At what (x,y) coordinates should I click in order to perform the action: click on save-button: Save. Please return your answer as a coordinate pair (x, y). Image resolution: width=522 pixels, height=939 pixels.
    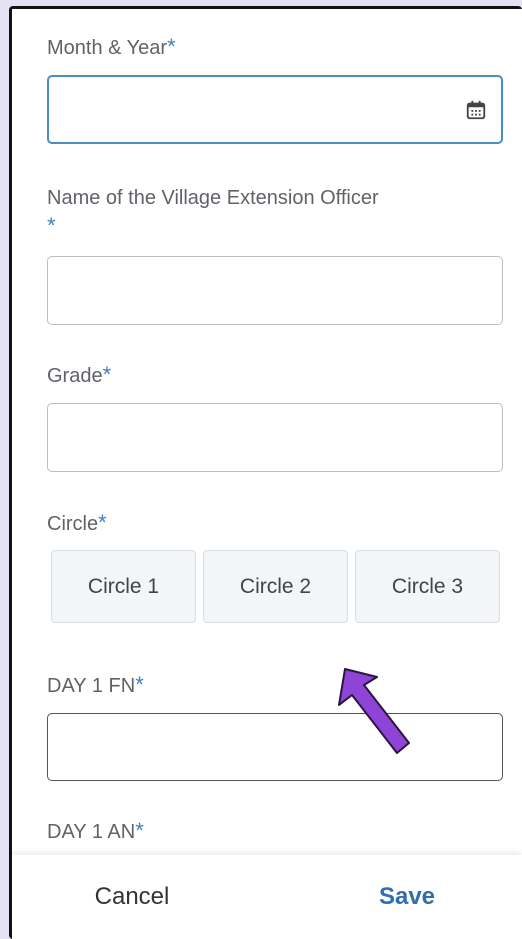
    Looking at the image, I should click on (407, 897).